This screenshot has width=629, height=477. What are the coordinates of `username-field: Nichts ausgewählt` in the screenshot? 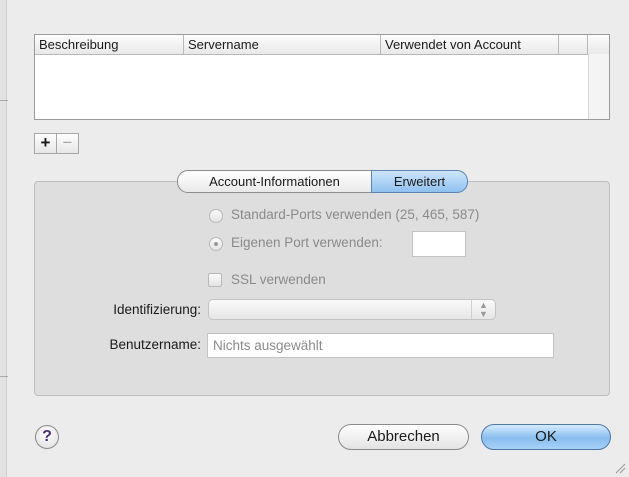 It's located at (380, 345).